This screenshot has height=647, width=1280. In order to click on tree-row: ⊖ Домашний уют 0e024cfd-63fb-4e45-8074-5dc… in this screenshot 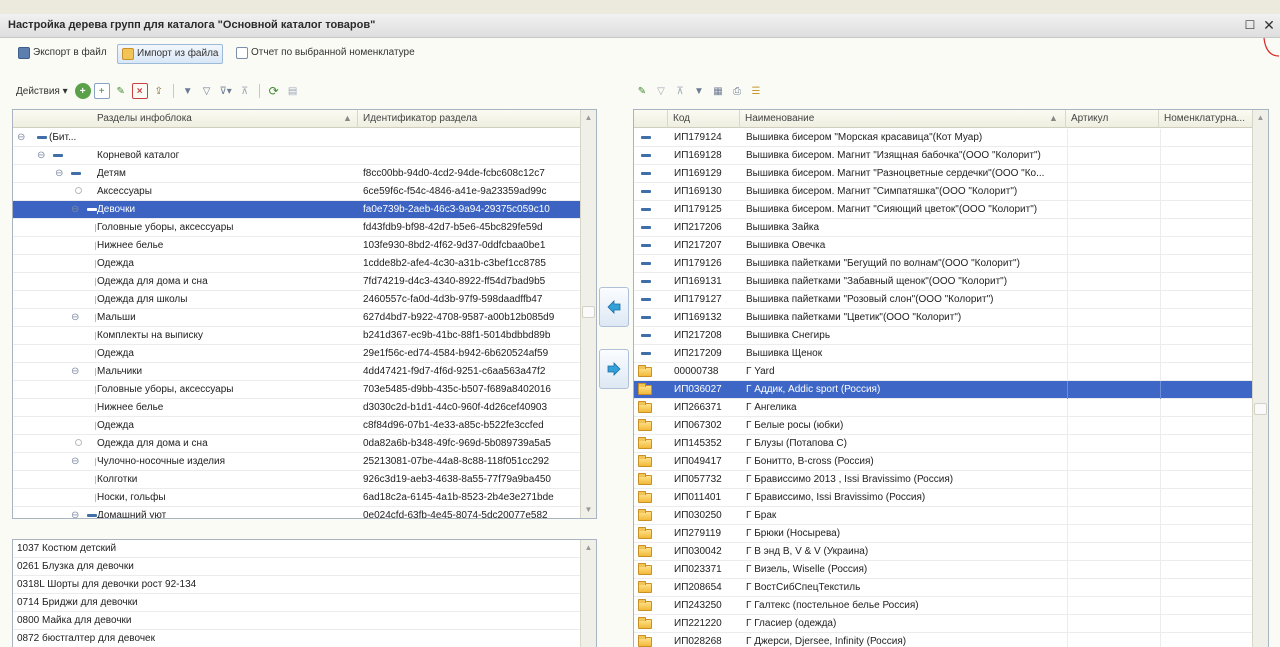, I will do `click(297, 512)`.